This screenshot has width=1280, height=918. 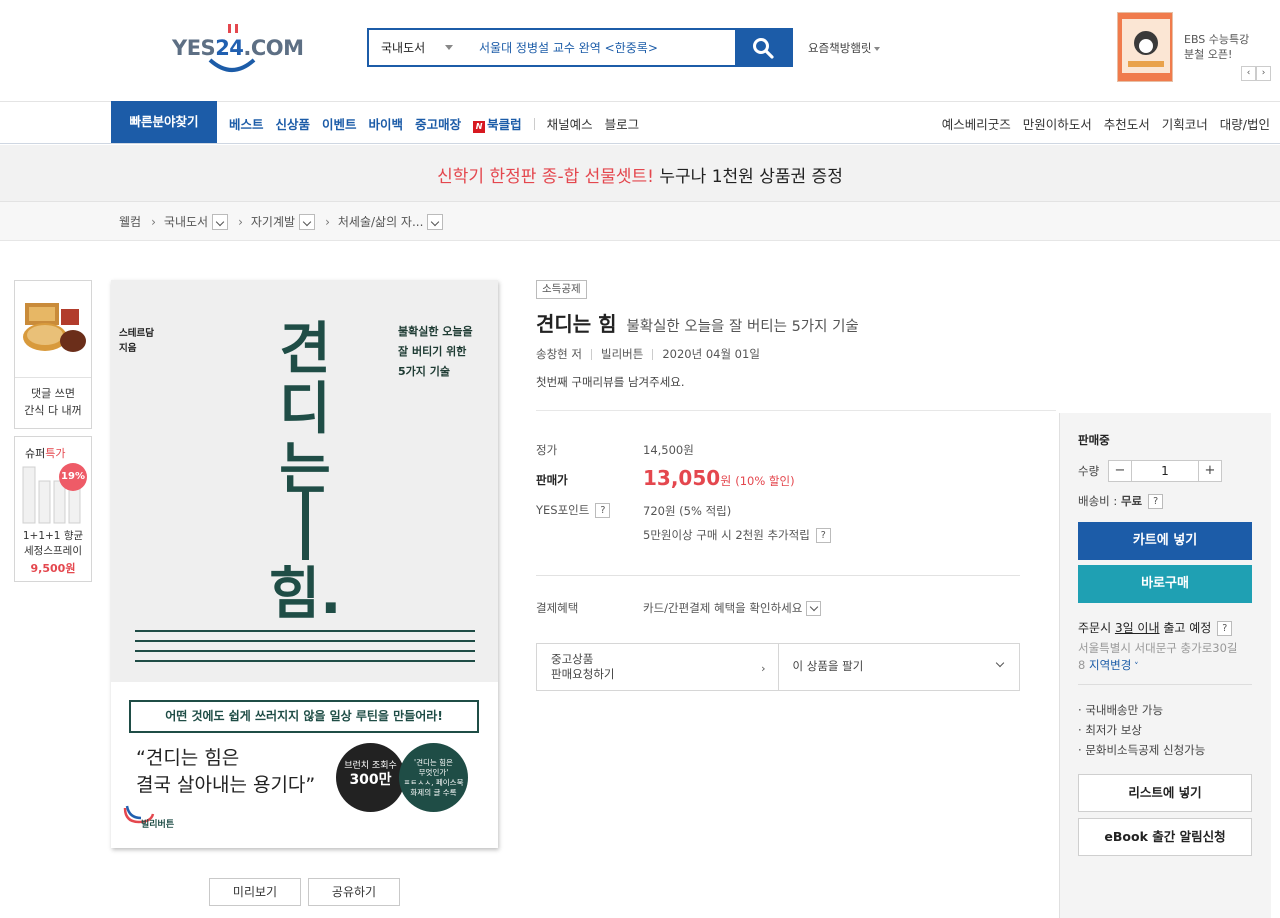 I want to click on used-request-button: 중고상품 판매요청하기 ›, so click(x=657, y=667).